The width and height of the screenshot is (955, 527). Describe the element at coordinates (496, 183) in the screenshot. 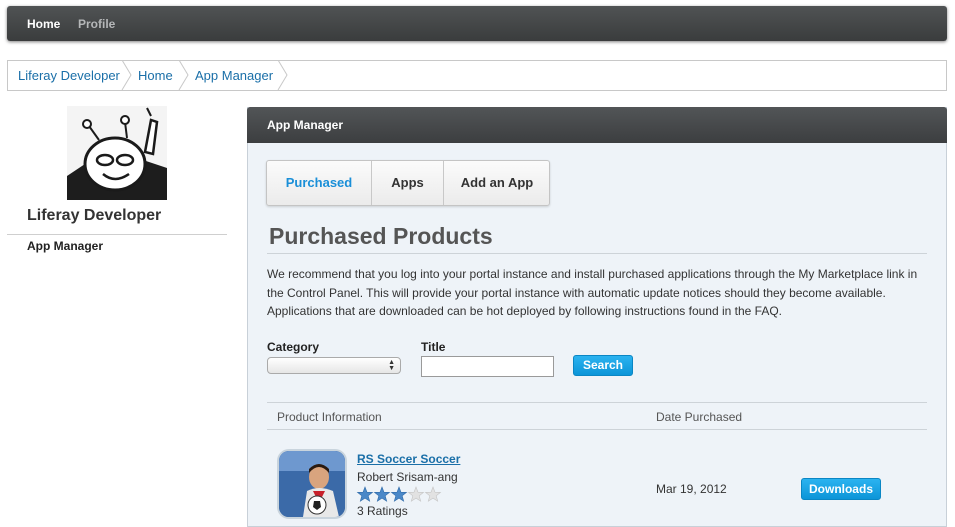

I see `tab-add-an-app: Add an App` at that location.